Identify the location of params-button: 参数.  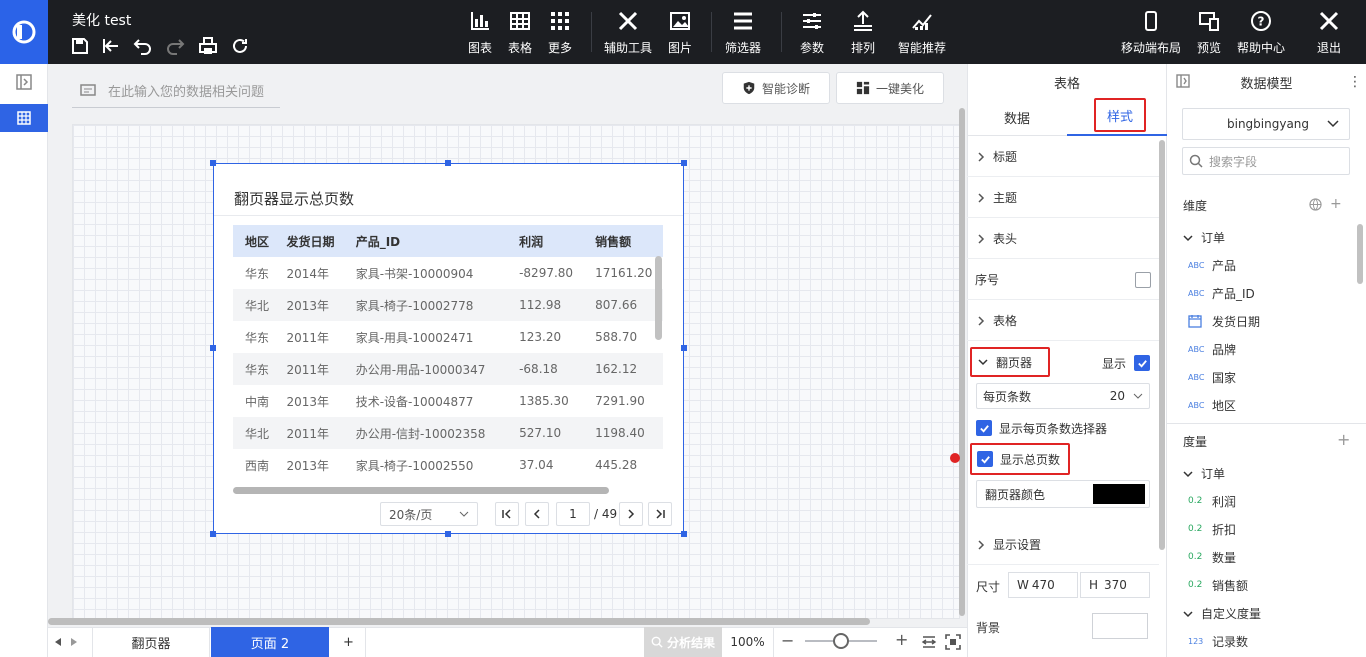
(812, 33).